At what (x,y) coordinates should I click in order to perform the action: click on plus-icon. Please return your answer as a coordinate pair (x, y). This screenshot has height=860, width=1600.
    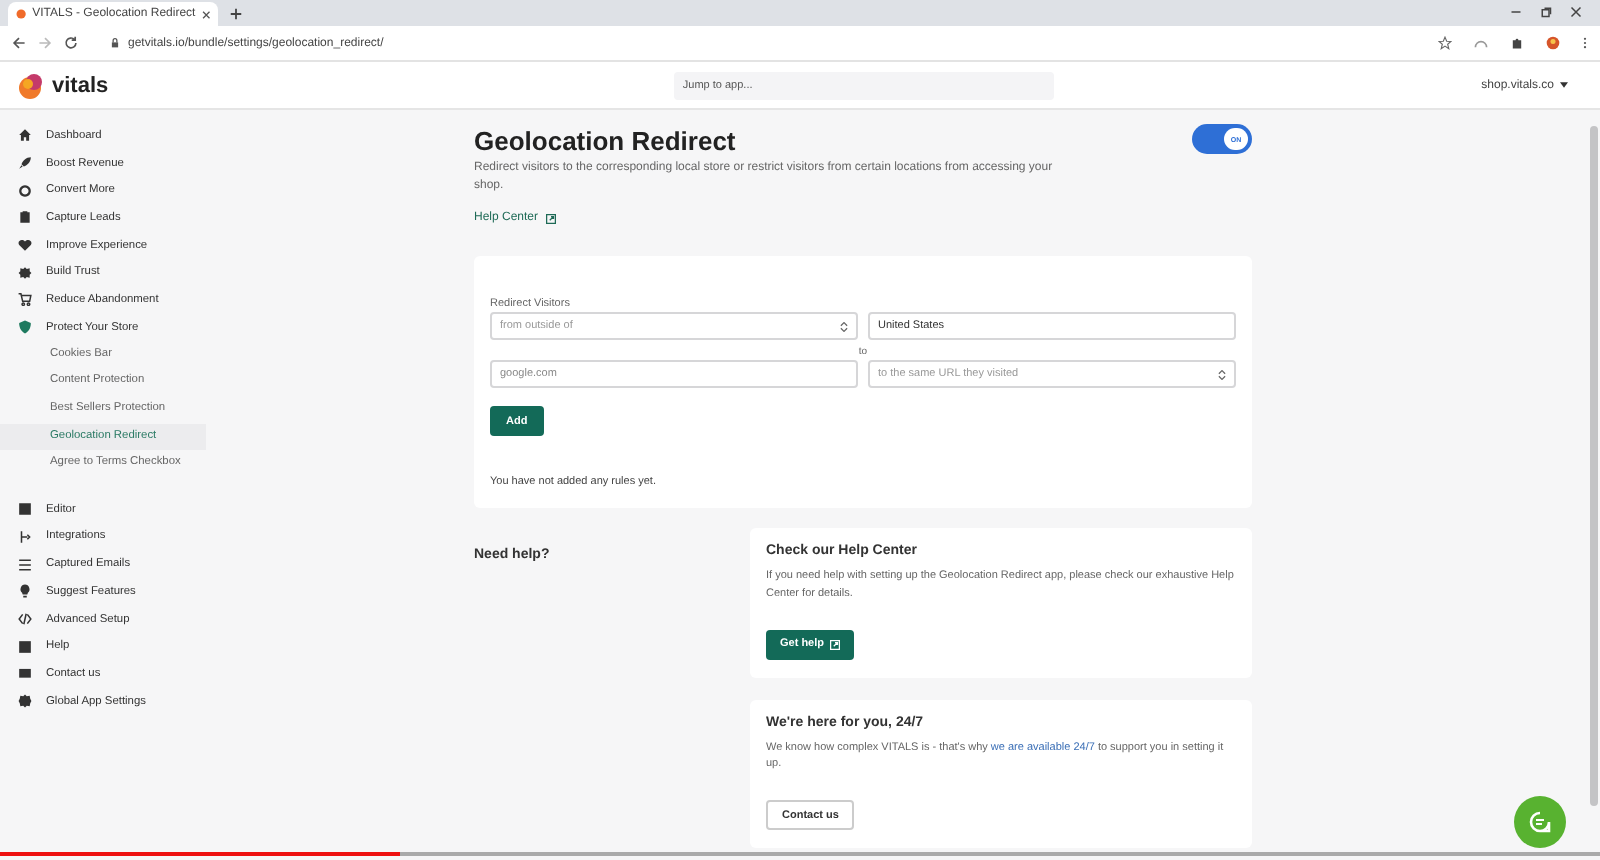
    Looking at the image, I should click on (236, 14).